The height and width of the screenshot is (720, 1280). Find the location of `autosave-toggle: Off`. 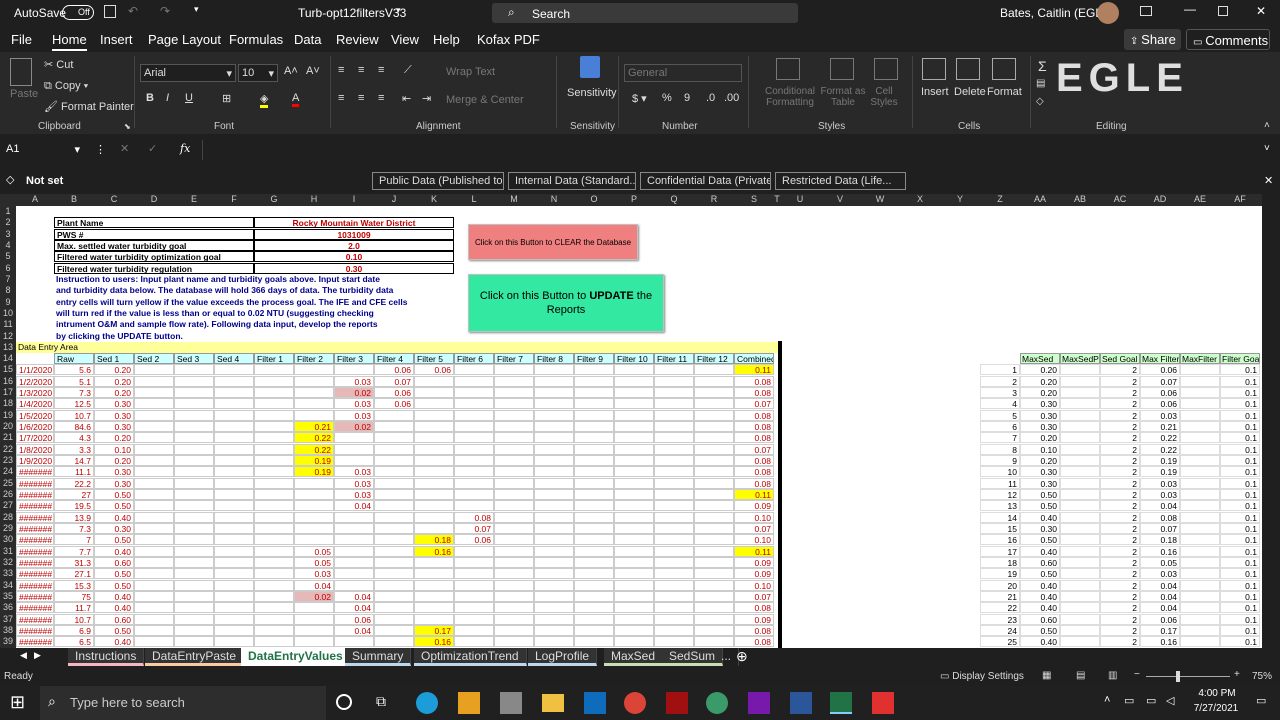

autosave-toggle: Off is located at coordinates (78, 12).